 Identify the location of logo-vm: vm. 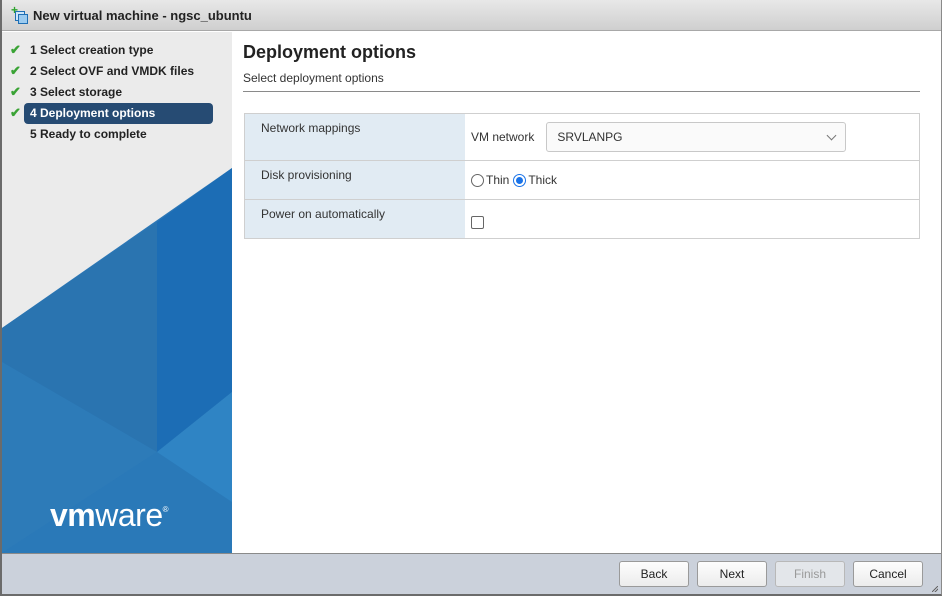
(73, 515).